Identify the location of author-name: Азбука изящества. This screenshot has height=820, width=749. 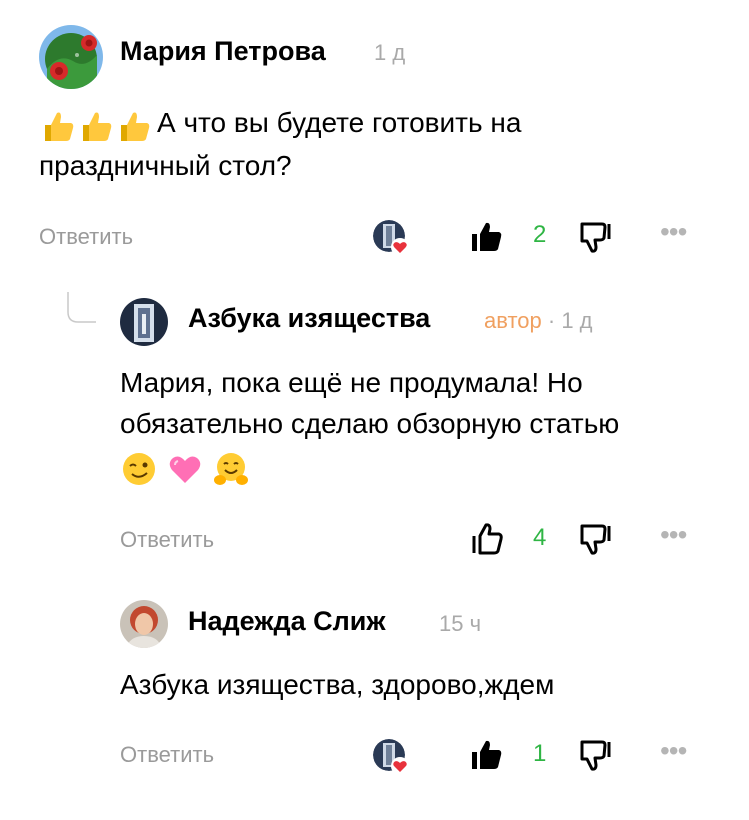
(309, 318).